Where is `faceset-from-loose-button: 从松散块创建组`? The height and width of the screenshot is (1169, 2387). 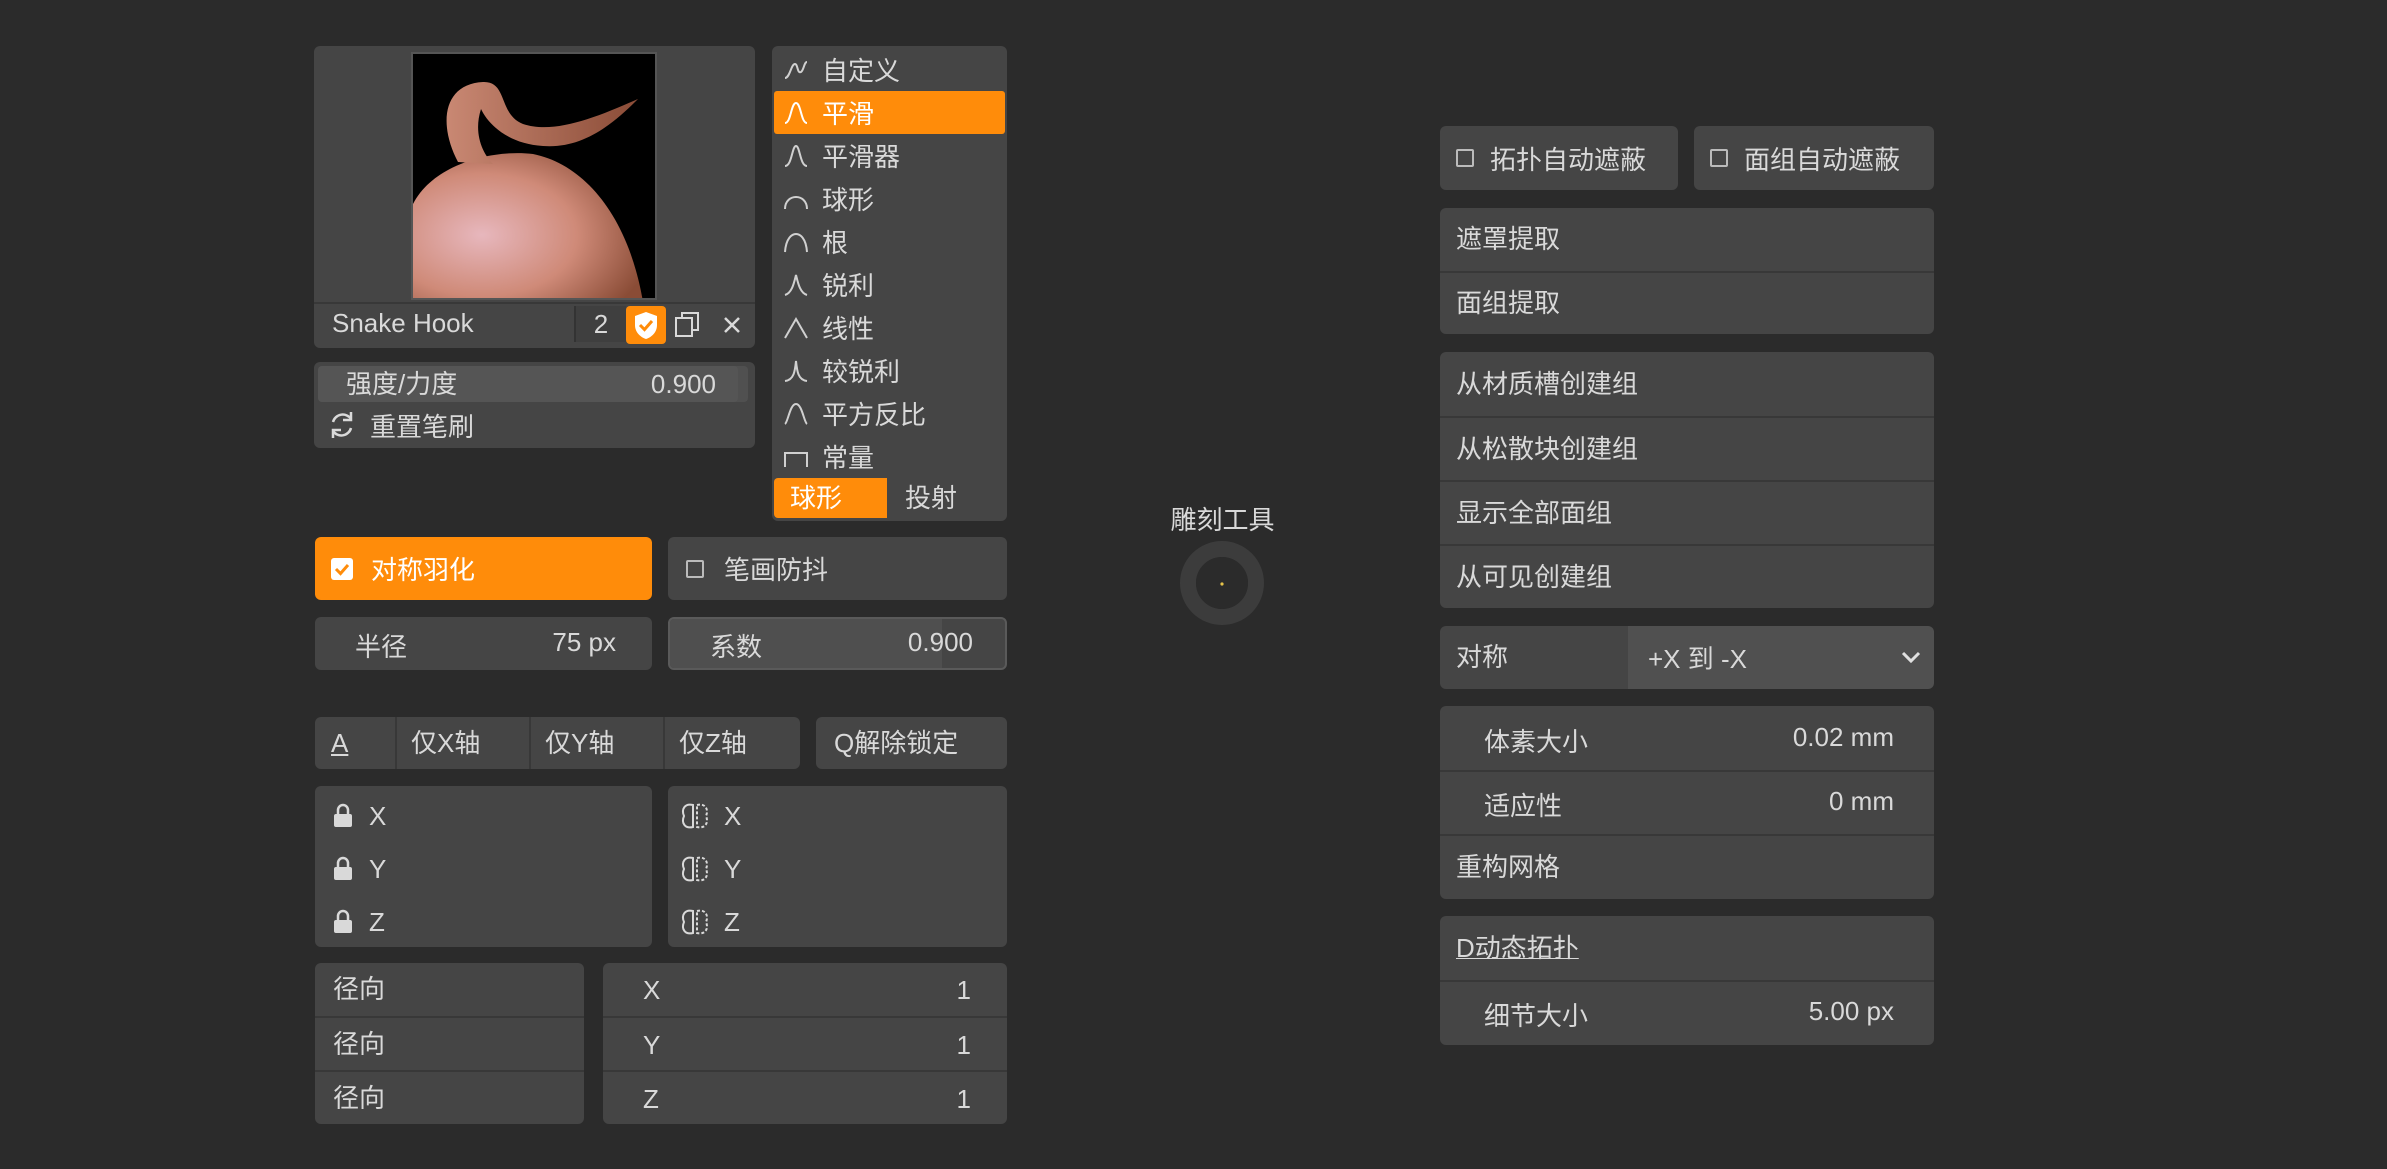
faceset-from-loose-button: 从松散块创建组 is located at coordinates (1687, 448).